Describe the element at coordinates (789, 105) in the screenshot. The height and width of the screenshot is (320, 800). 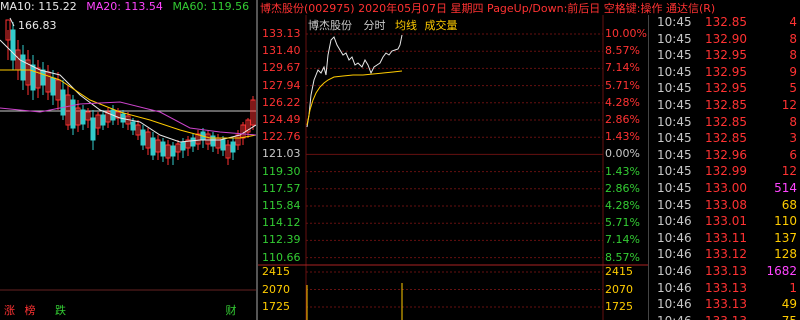
I see `tick-volume: 12` at that location.